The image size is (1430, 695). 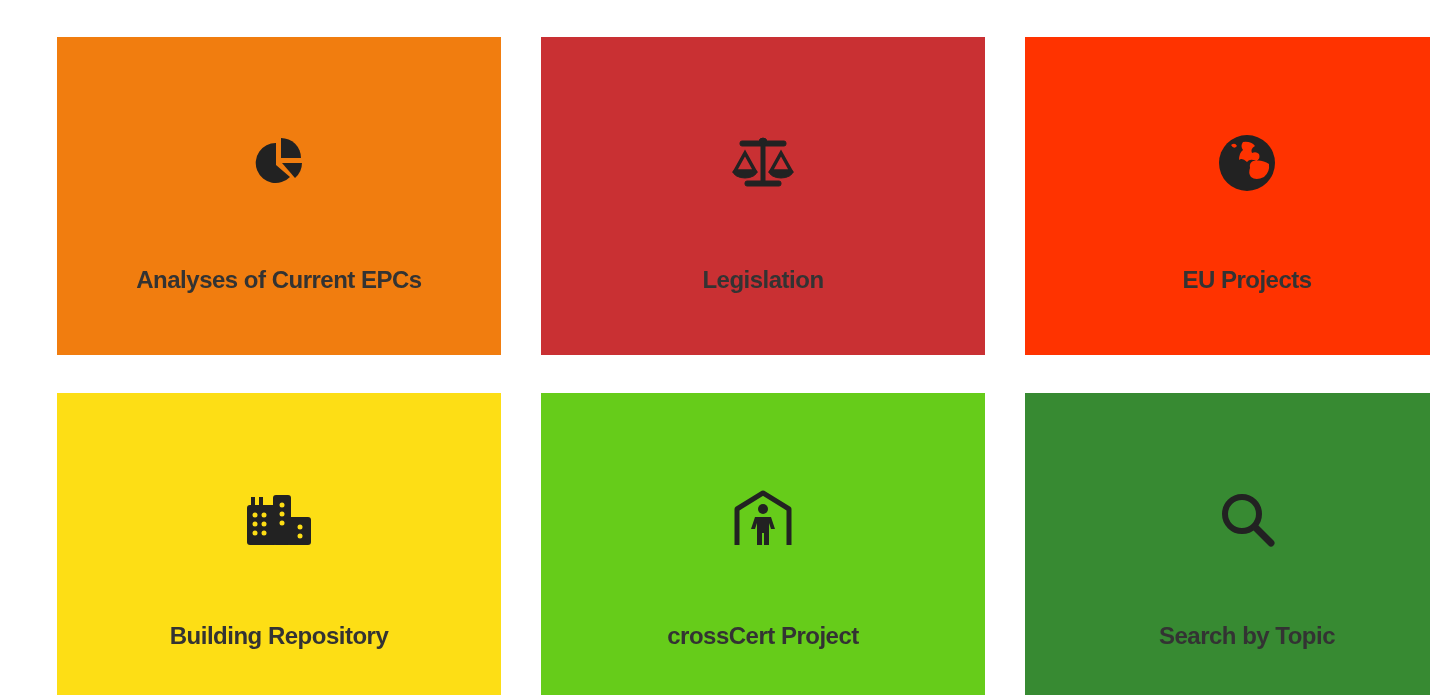 I want to click on tile-label: Analyses of Current EPCs, so click(x=279, y=280).